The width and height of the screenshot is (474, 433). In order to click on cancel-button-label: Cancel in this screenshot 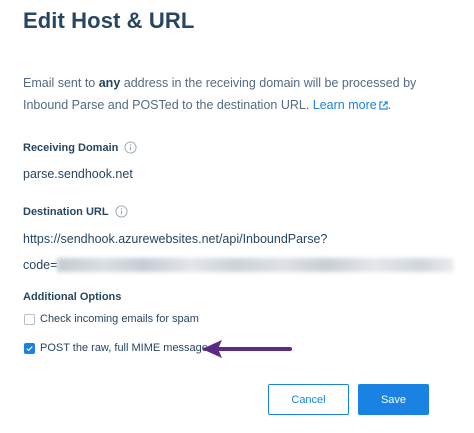, I will do `click(308, 399)`.